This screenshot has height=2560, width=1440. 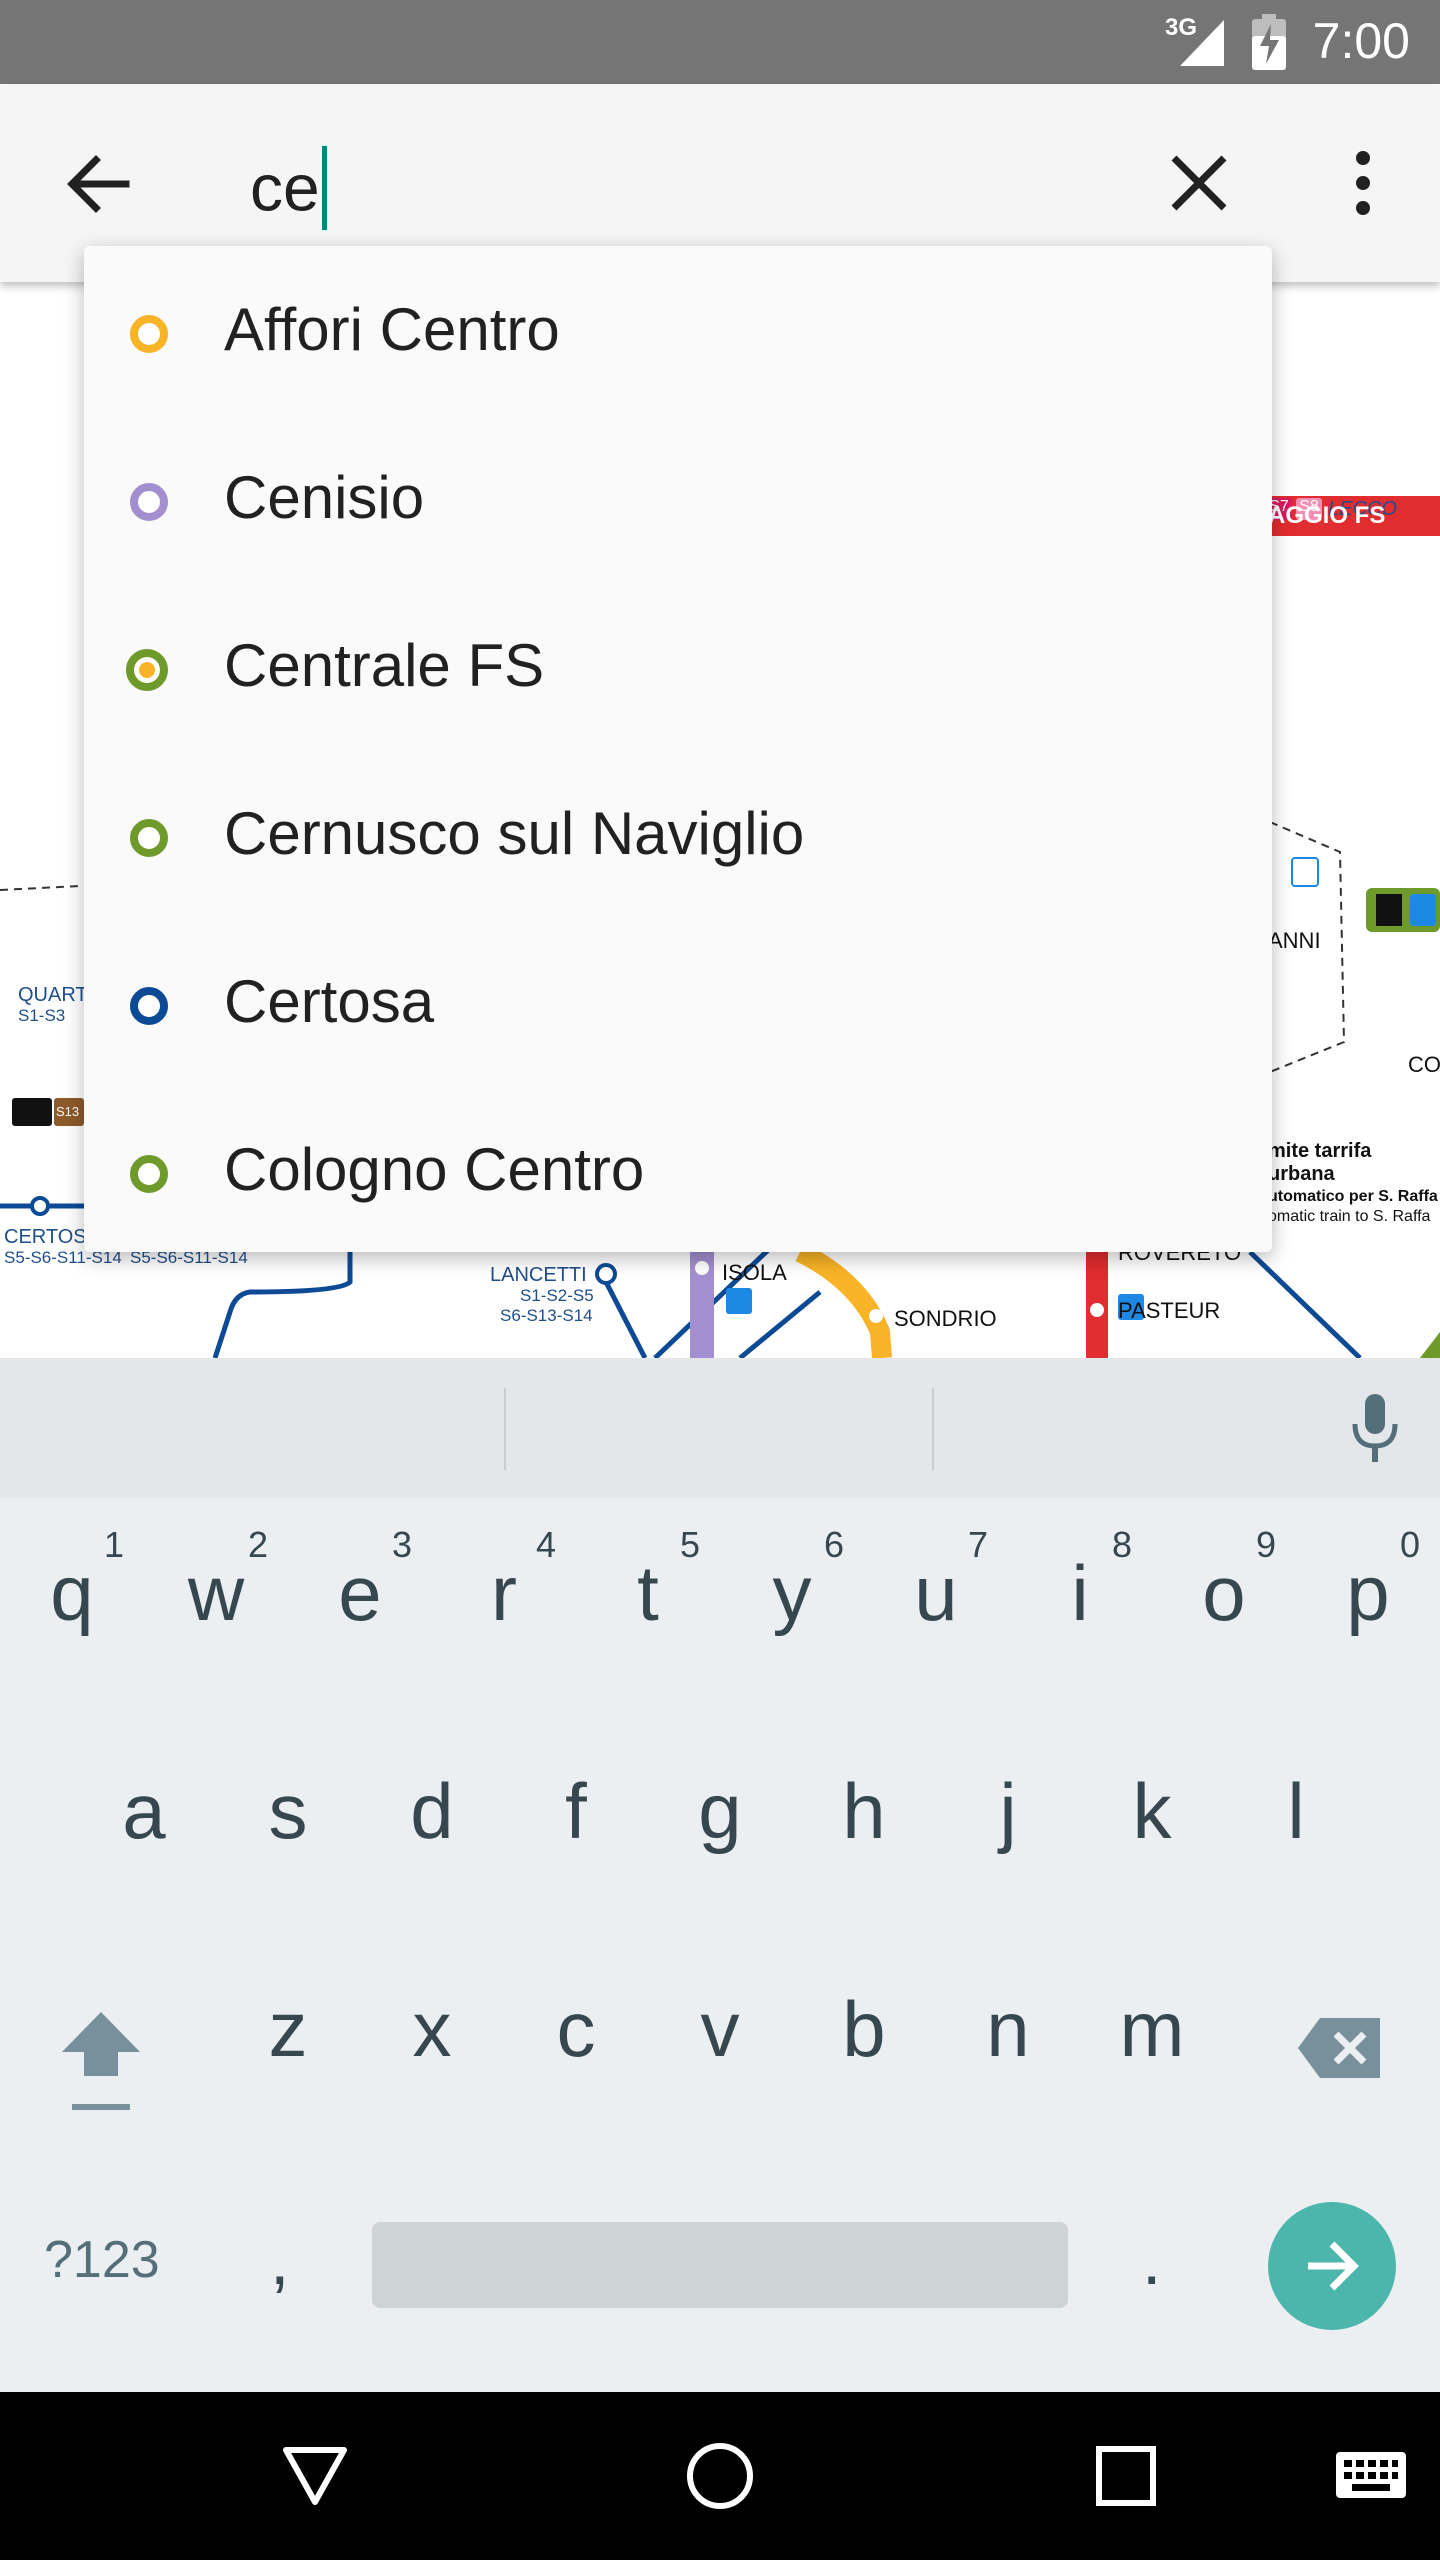 What do you see at coordinates (864, 2029) in the screenshot?
I see `key-b: b` at bounding box center [864, 2029].